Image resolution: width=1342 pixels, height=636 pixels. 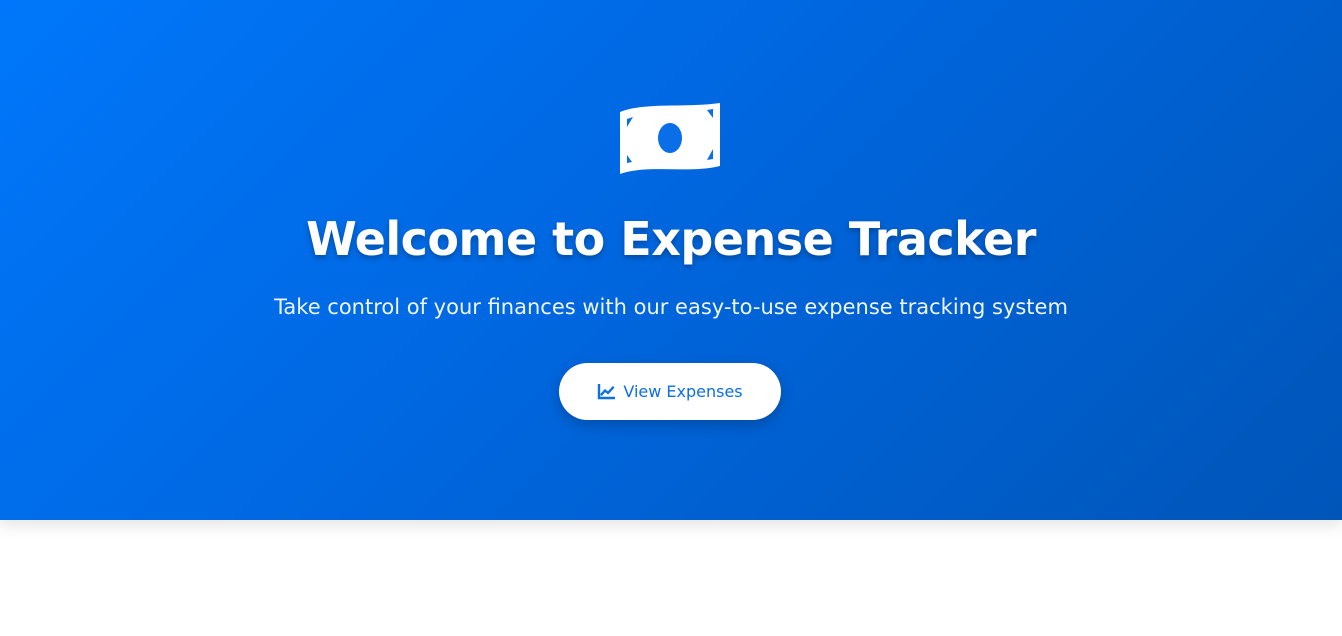 I want to click on hero-title: Welcome to Expense Tracker, so click(x=671, y=239).